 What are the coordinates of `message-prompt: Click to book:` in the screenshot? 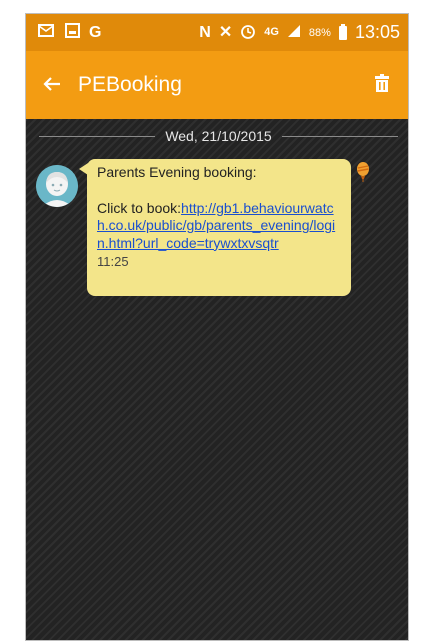 It's located at (139, 207).